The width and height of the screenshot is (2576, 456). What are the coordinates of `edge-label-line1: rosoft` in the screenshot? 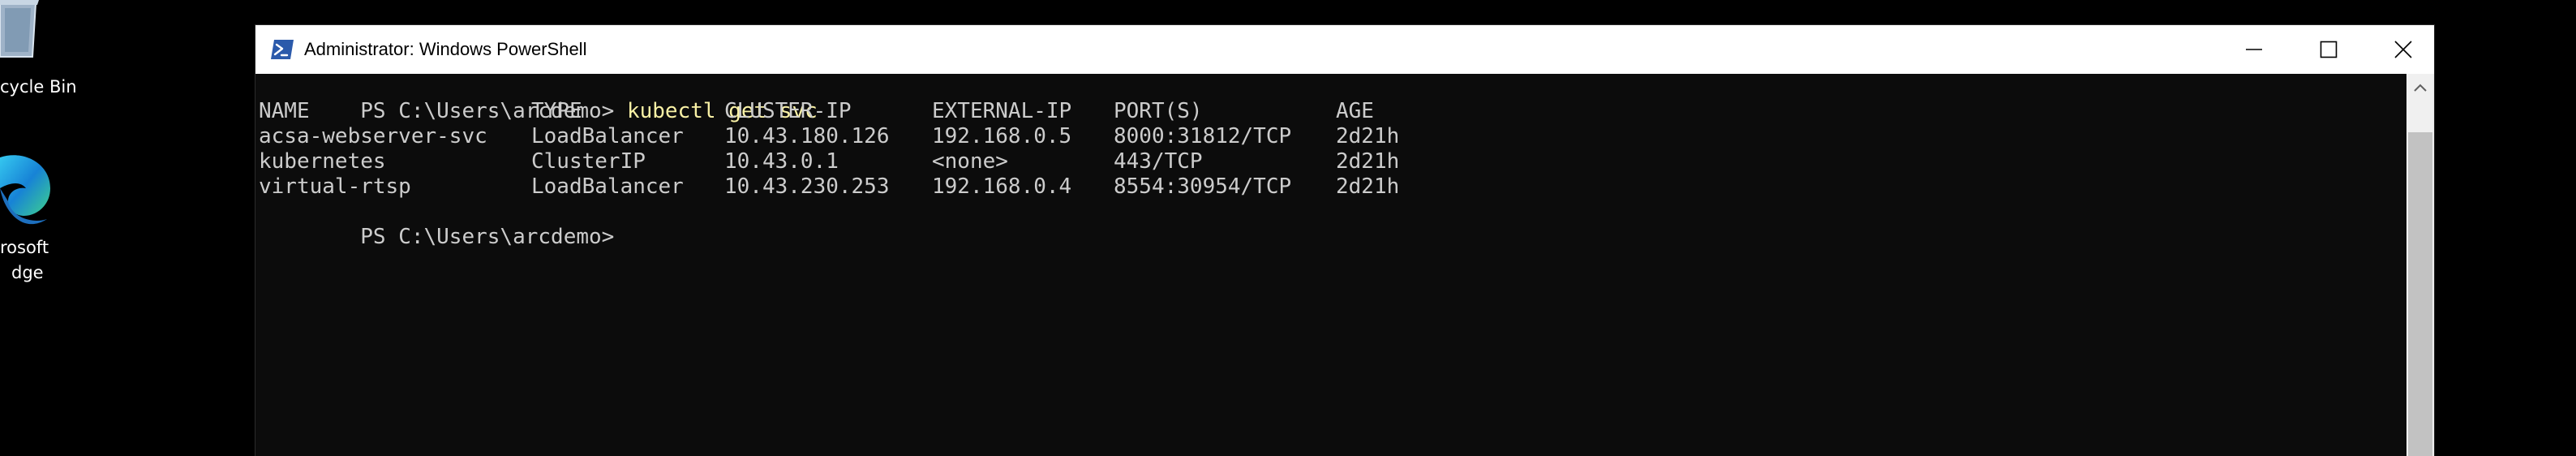 It's located at (24, 247).